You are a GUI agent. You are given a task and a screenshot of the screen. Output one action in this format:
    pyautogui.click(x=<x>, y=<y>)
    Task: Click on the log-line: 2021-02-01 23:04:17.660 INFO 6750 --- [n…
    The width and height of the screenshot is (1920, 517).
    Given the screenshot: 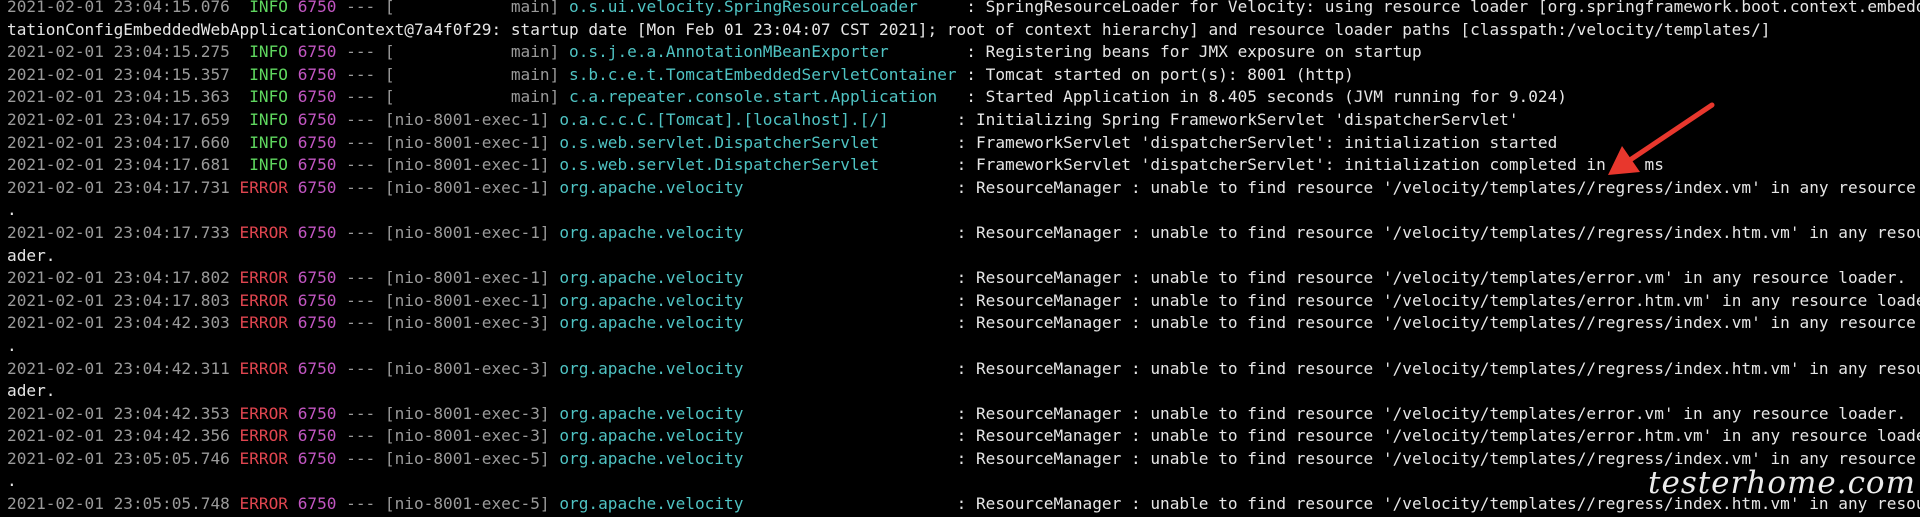 What is the action you would take?
    pyautogui.click(x=963, y=143)
    